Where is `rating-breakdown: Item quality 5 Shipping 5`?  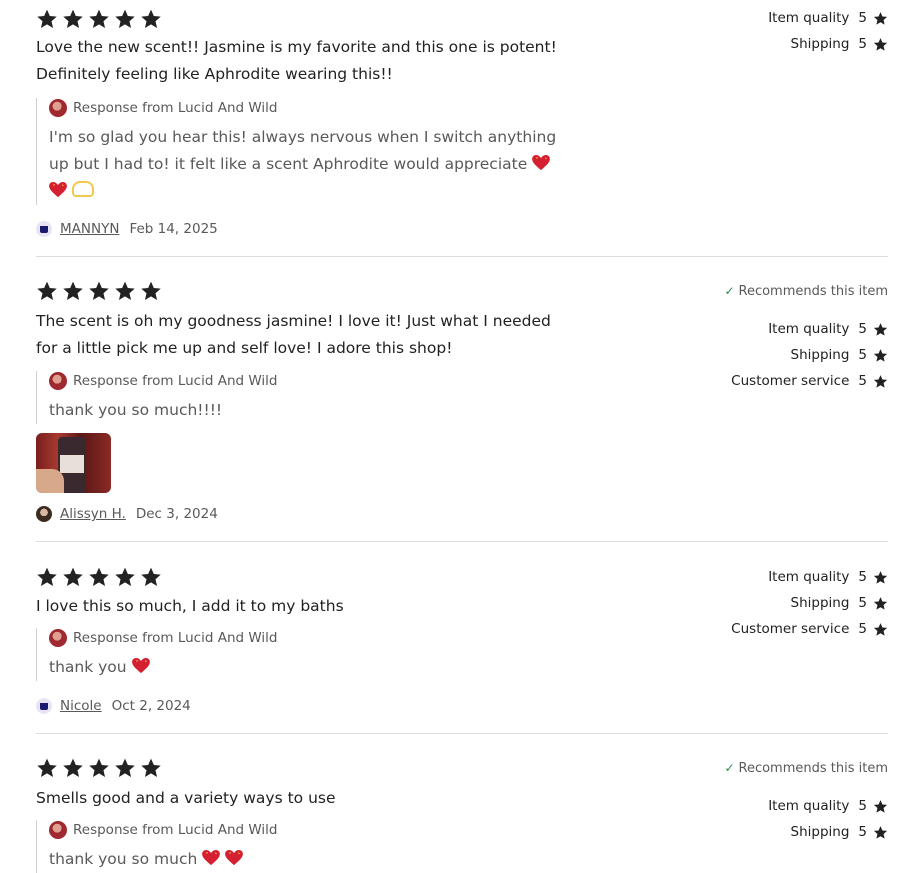 rating-breakdown: Item quality 5 Shipping 5 is located at coordinates (828, 31).